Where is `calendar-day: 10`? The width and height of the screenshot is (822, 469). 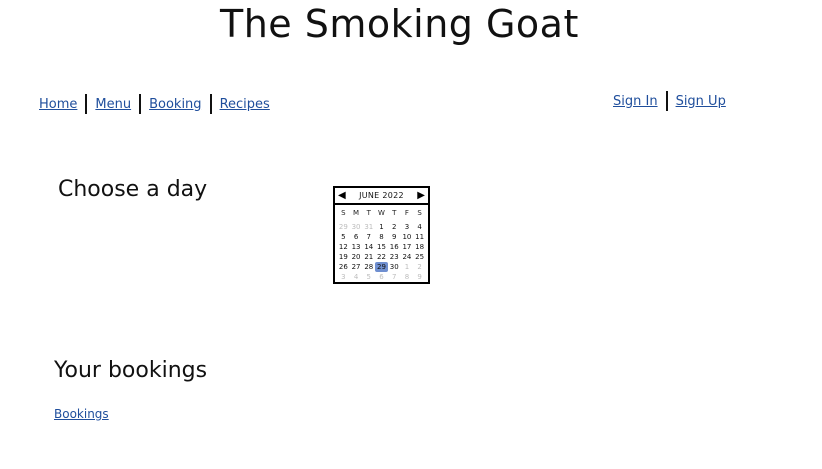 calendar-day: 10 is located at coordinates (407, 237).